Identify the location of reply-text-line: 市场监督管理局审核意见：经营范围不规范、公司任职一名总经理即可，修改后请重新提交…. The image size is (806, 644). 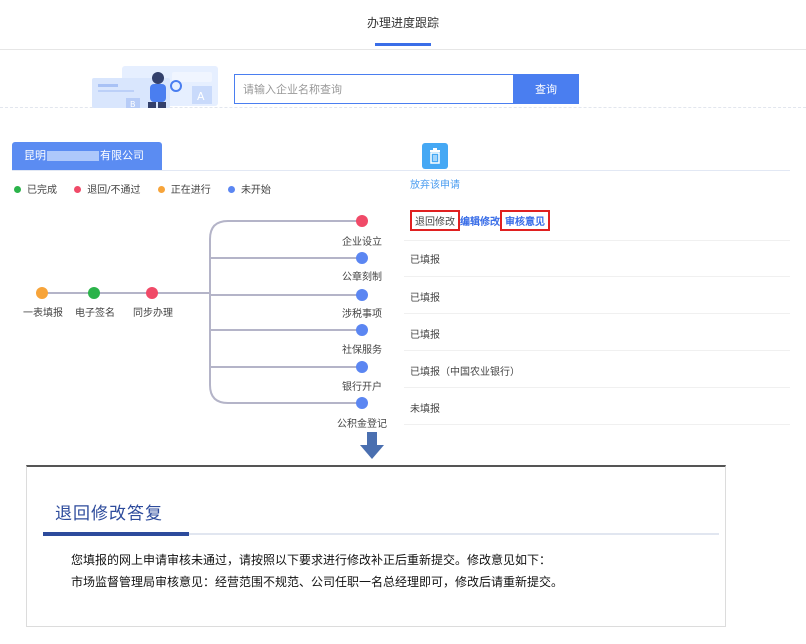
(317, 582).